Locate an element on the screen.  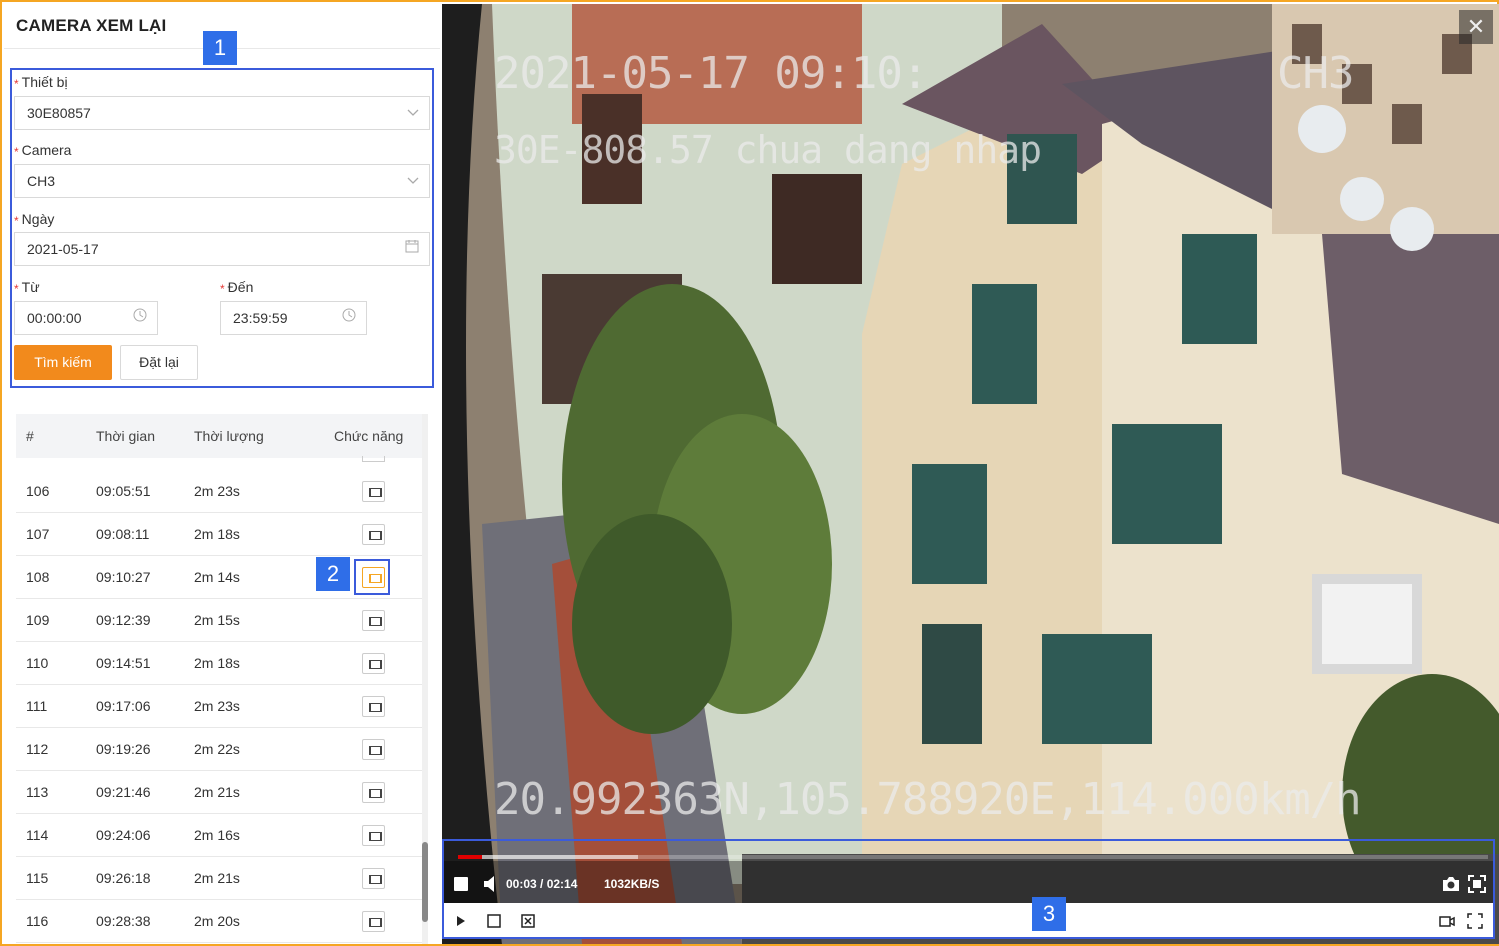
annotation-badge-2: 2 is located at coordinates (333, 574).